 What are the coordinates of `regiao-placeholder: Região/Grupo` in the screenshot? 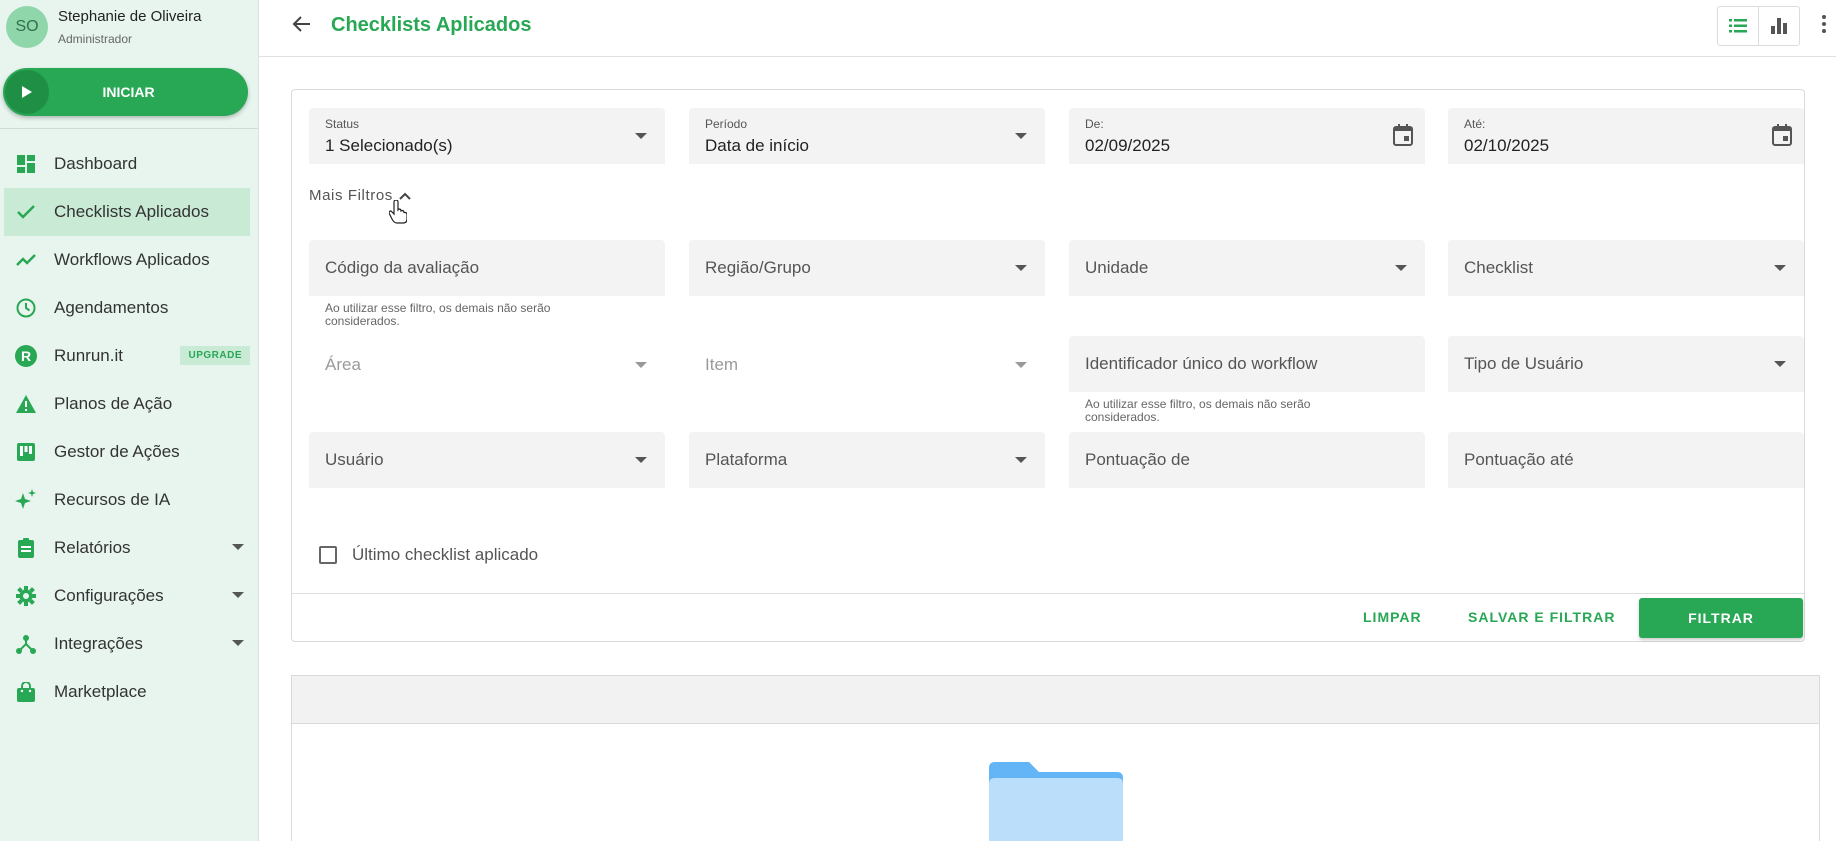 It's located at (758, 267).